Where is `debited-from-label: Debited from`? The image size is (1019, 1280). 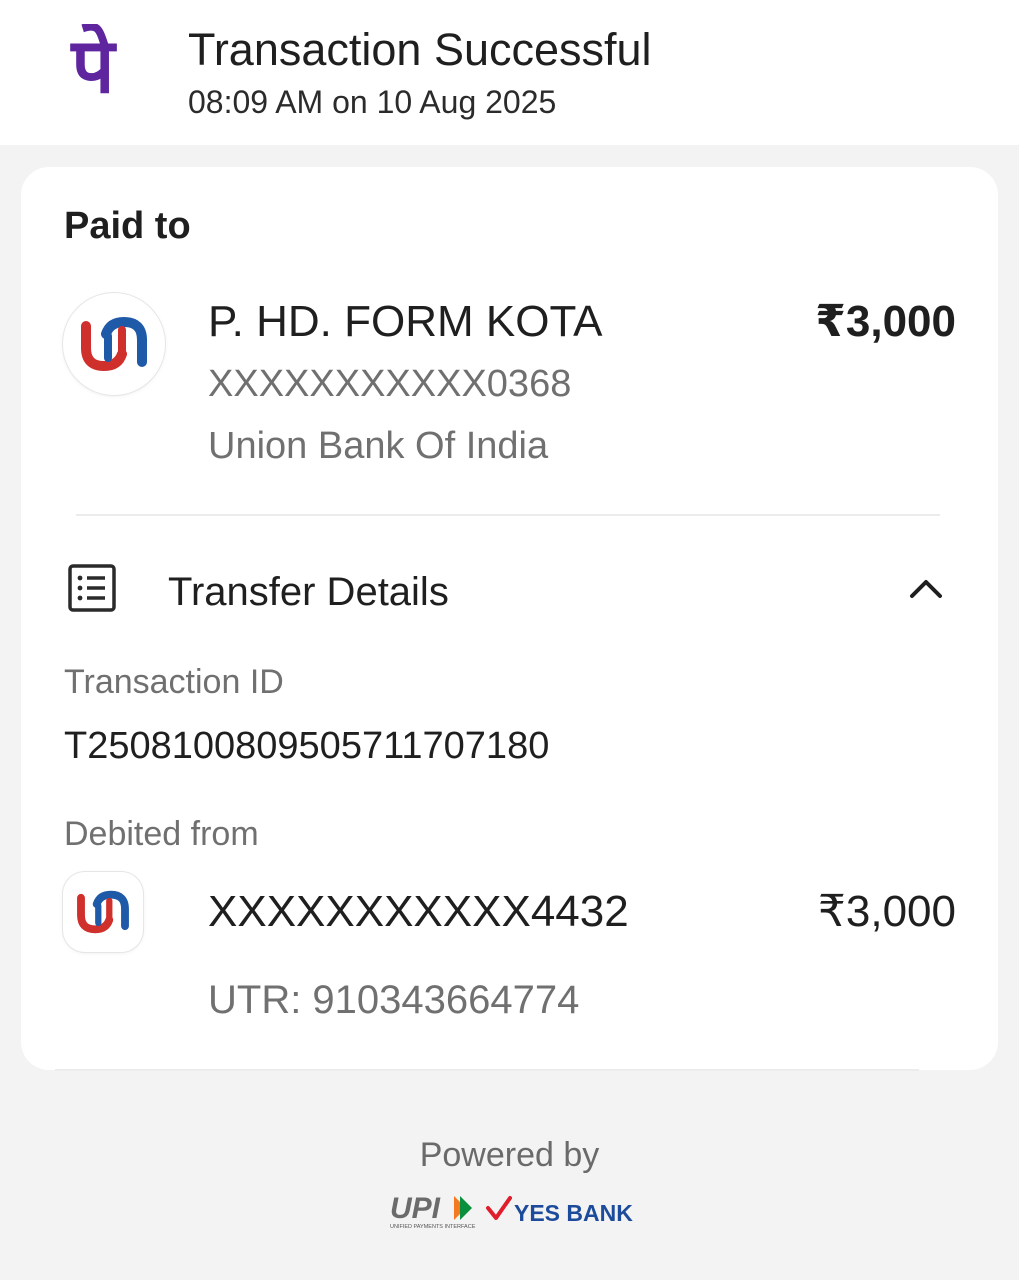
debited-from-label: Debited from is located at coordinates (161, 834).